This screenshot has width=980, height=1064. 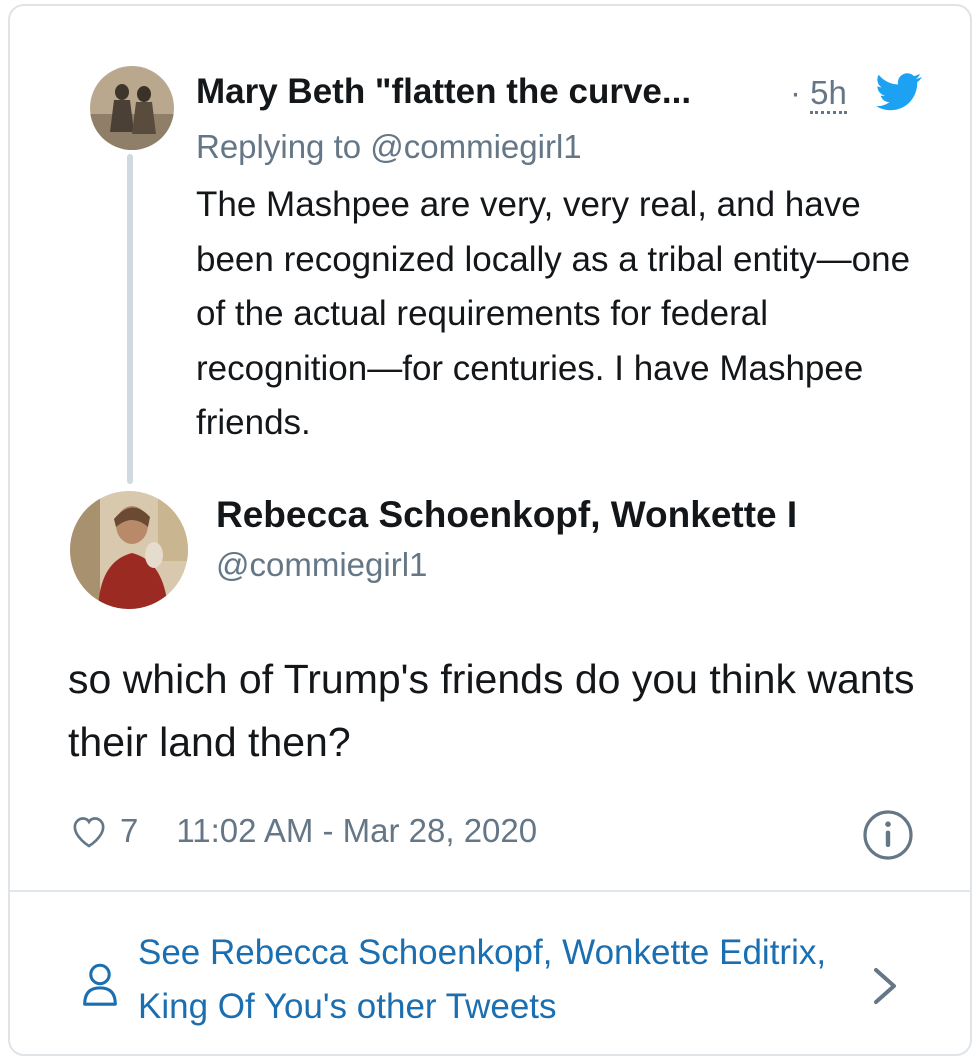 I want to click on replying-to: Replying to @commiegirl1, so click(x=389, y=147).